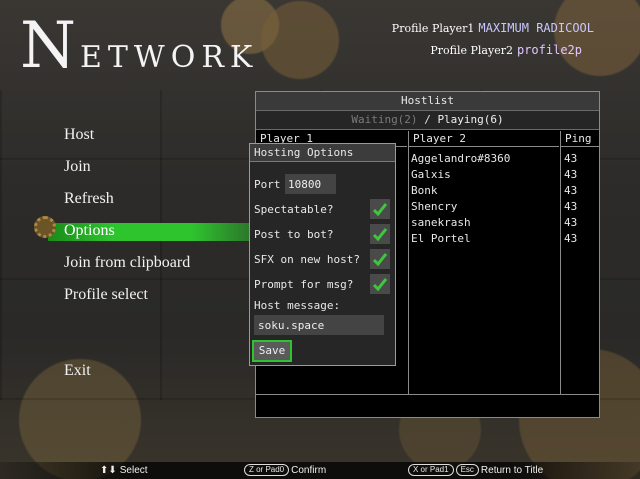  Describe the element at coordinates (77, 371) in the screenshot. I see `menu-item-exit: Exit` at that location.